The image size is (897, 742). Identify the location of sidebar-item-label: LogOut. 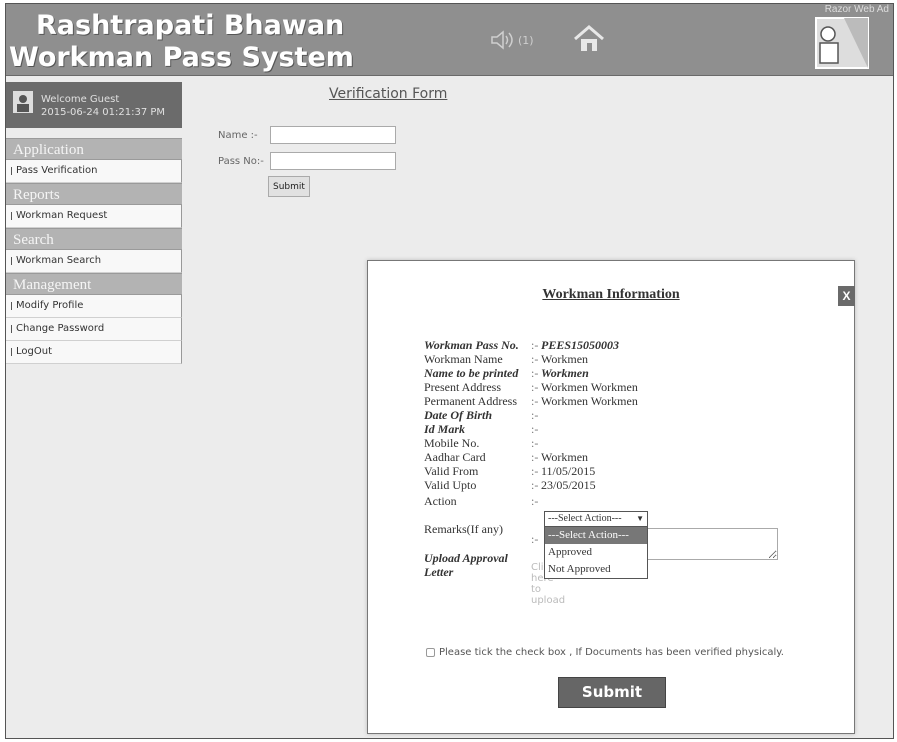
(34, 351).